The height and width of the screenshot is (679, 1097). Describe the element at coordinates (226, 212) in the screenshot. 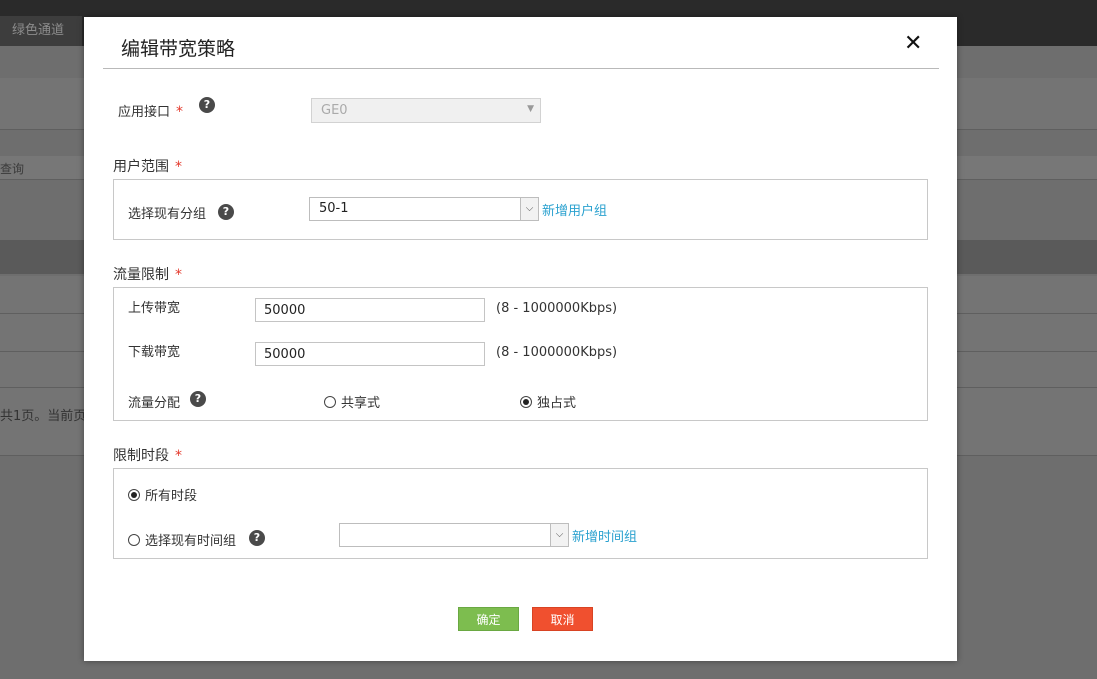

I see `user-group-help-icon: ?` at that location.